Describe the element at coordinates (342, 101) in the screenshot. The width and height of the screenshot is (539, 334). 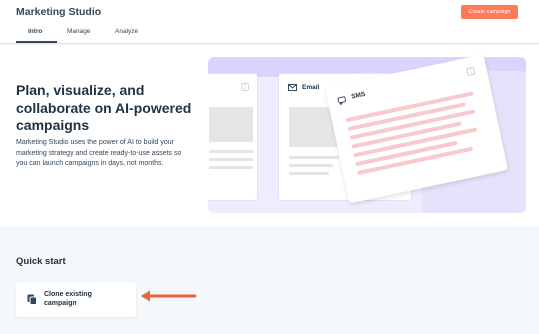
I see `chat-bubble-icon` at that location.